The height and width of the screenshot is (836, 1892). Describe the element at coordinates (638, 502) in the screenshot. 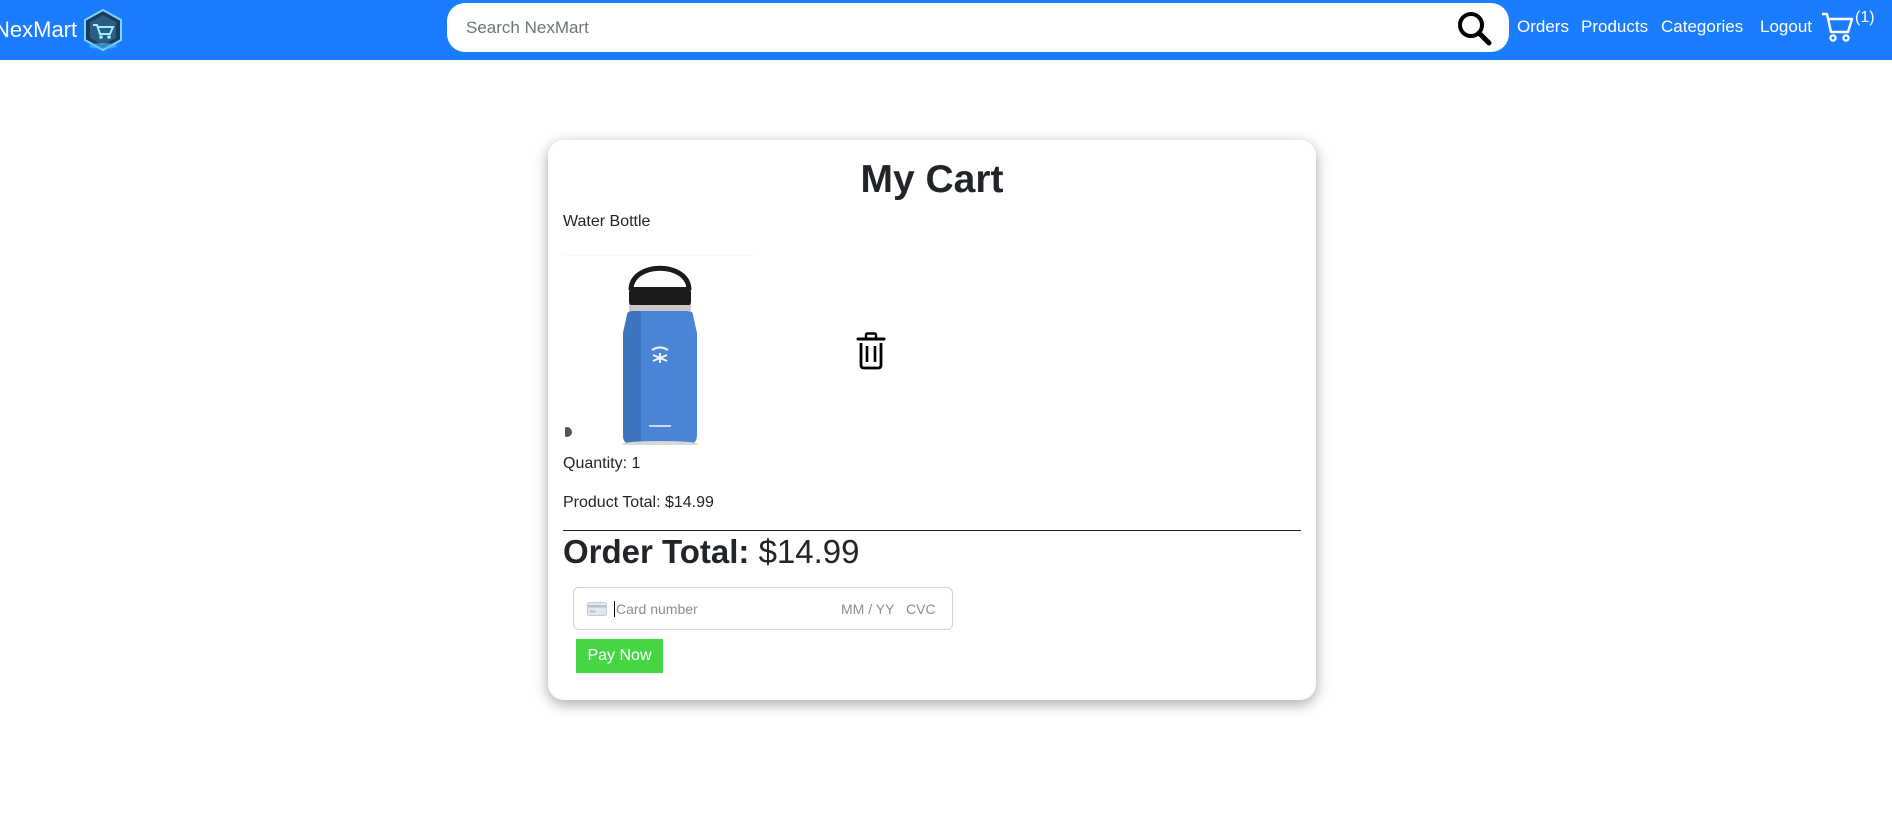

I see `product-total: Product Total: $14.99` at that location.